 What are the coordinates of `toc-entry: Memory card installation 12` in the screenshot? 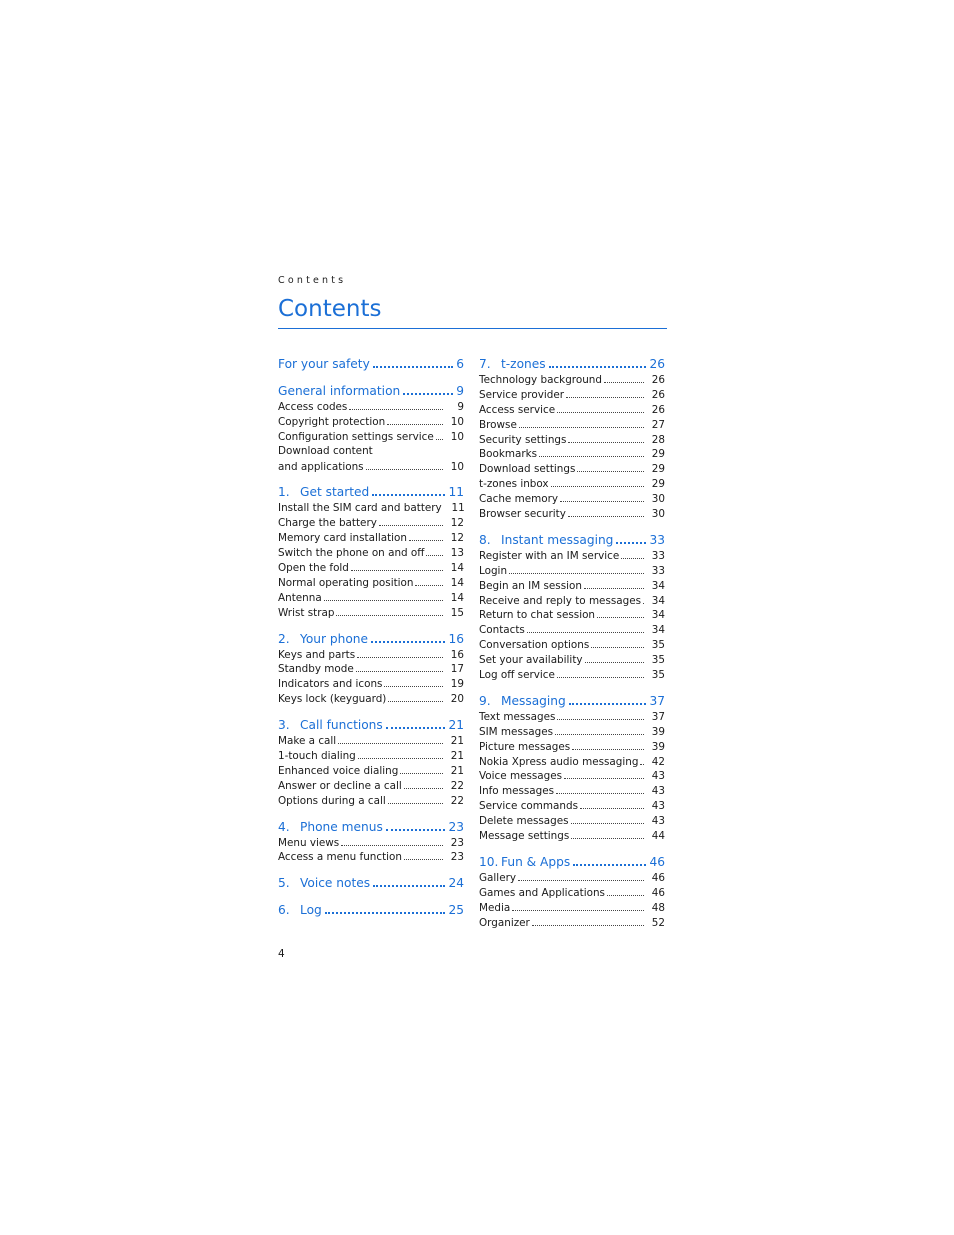 It's located at (371, 537).